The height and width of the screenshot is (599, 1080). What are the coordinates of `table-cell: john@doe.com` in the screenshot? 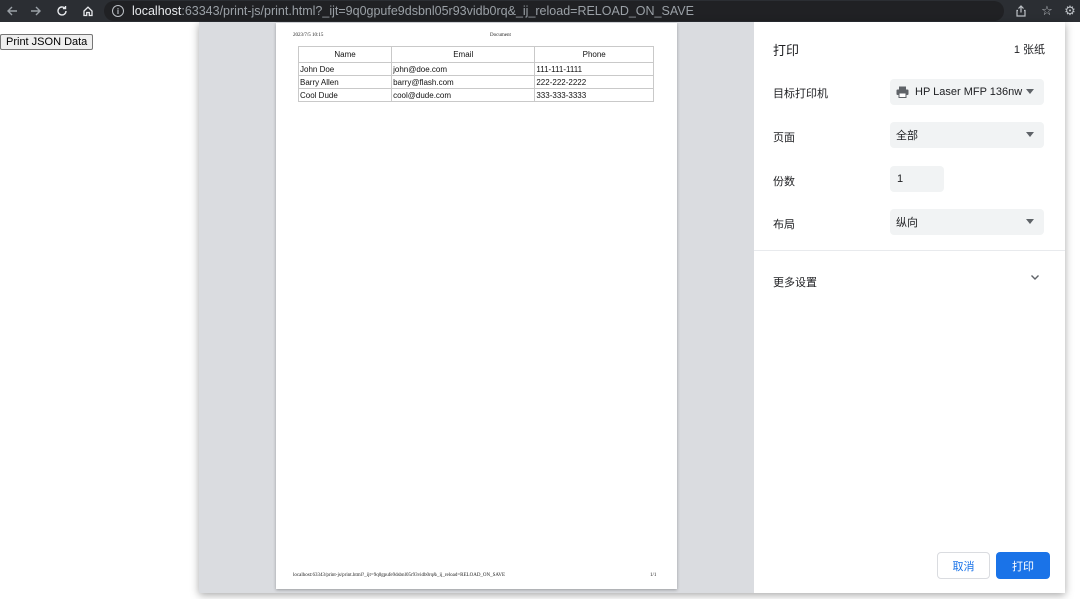 It's located at (463, 69).